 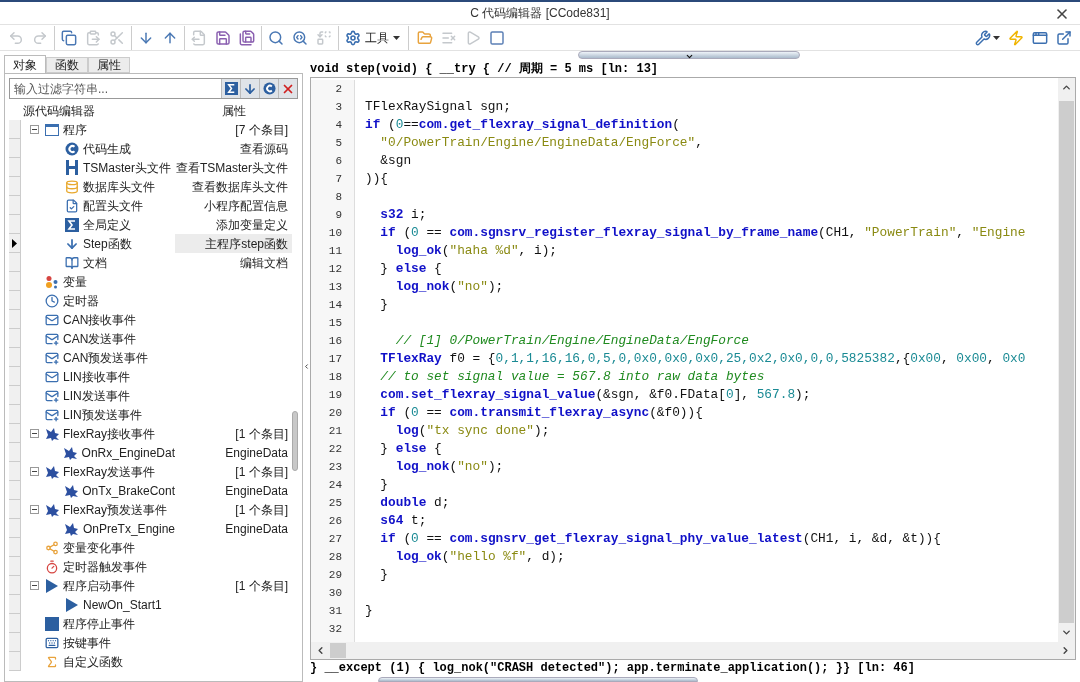 I want to click on tree-item: Step函数, so click(x=107, y=243).